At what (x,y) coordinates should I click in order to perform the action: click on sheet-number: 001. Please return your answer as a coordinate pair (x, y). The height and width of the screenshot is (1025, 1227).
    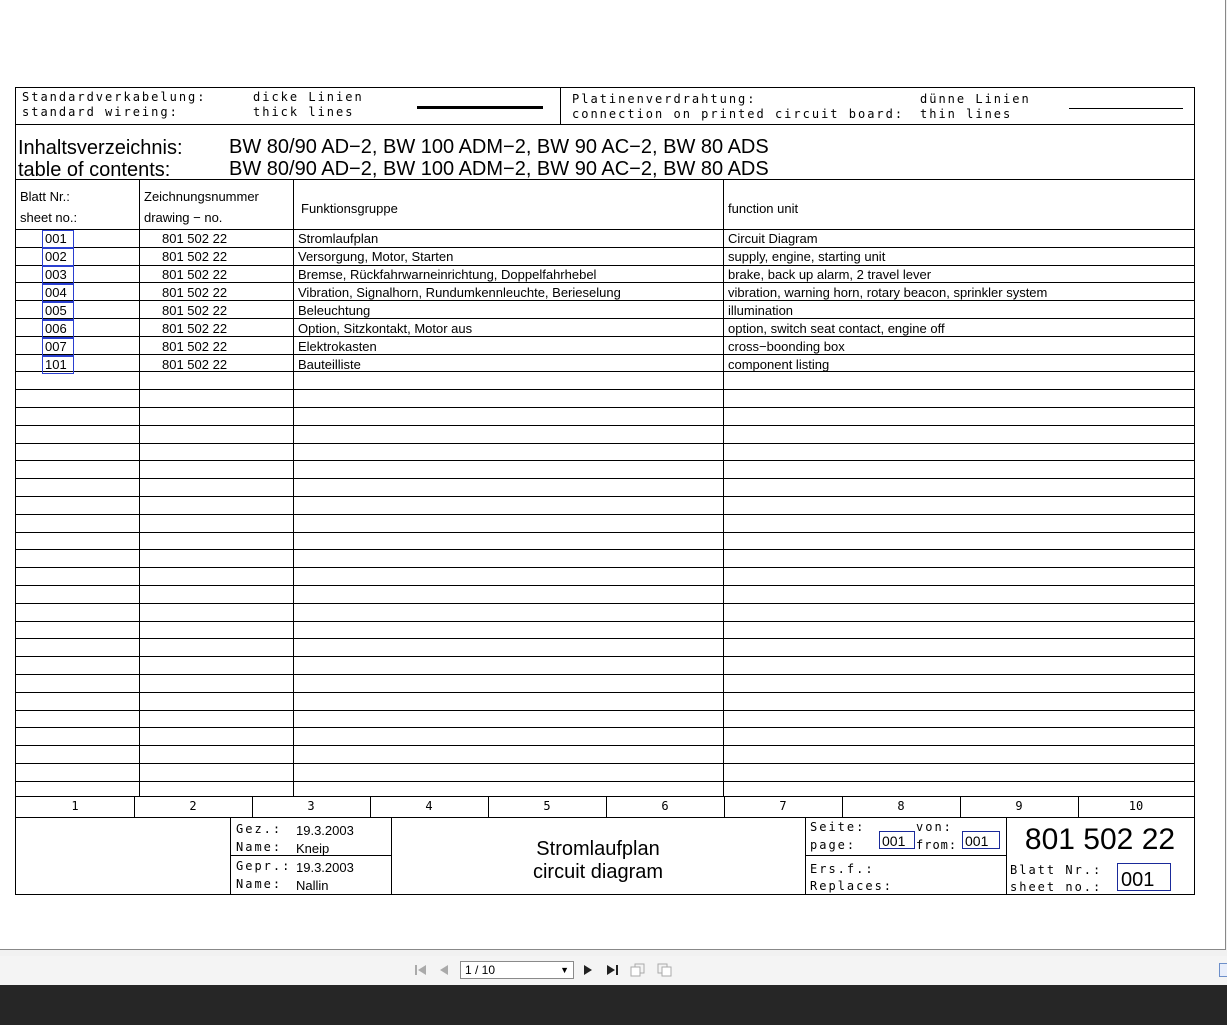
    Looking at the image, I should click on (1138, 880).